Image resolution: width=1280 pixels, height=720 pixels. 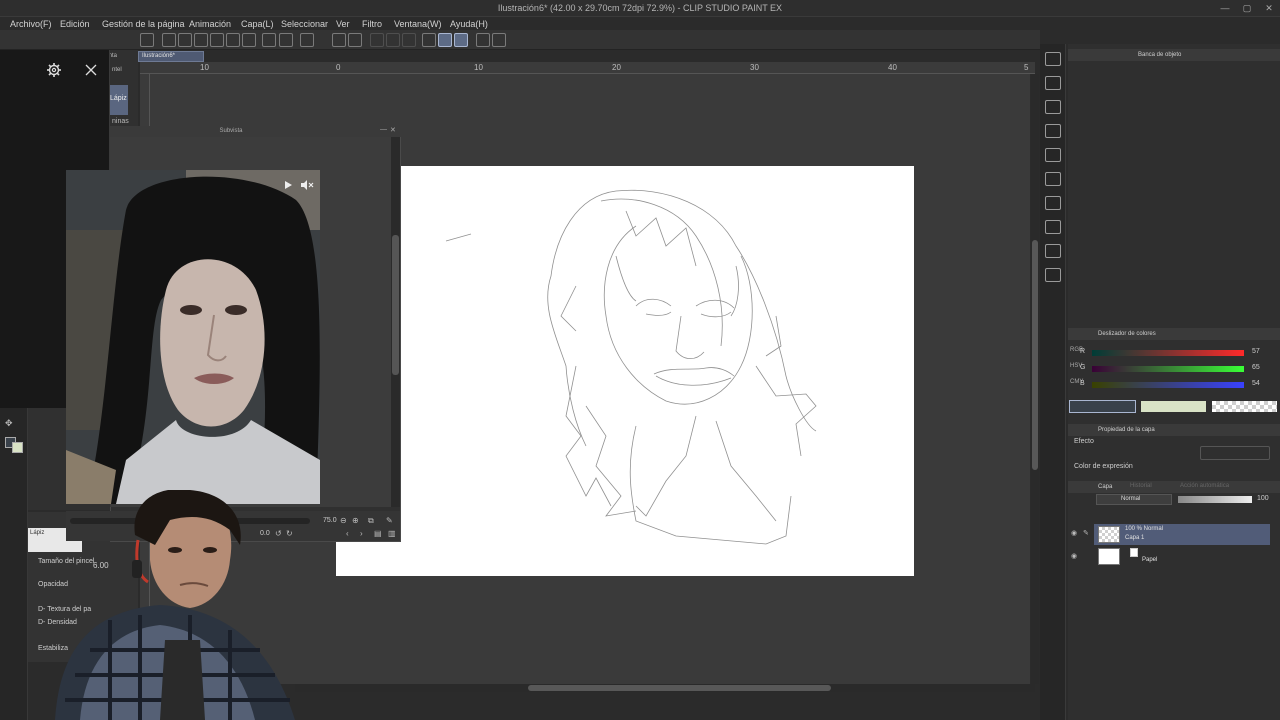 I want to click on blue-slider, so click(x=1168, y=385).